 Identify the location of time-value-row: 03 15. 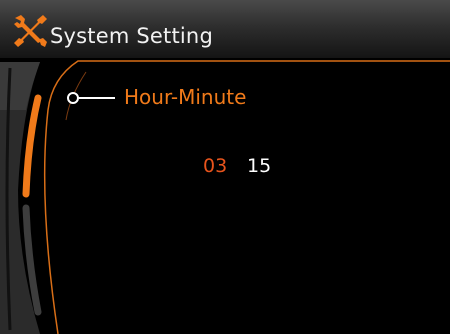
(225, 167).